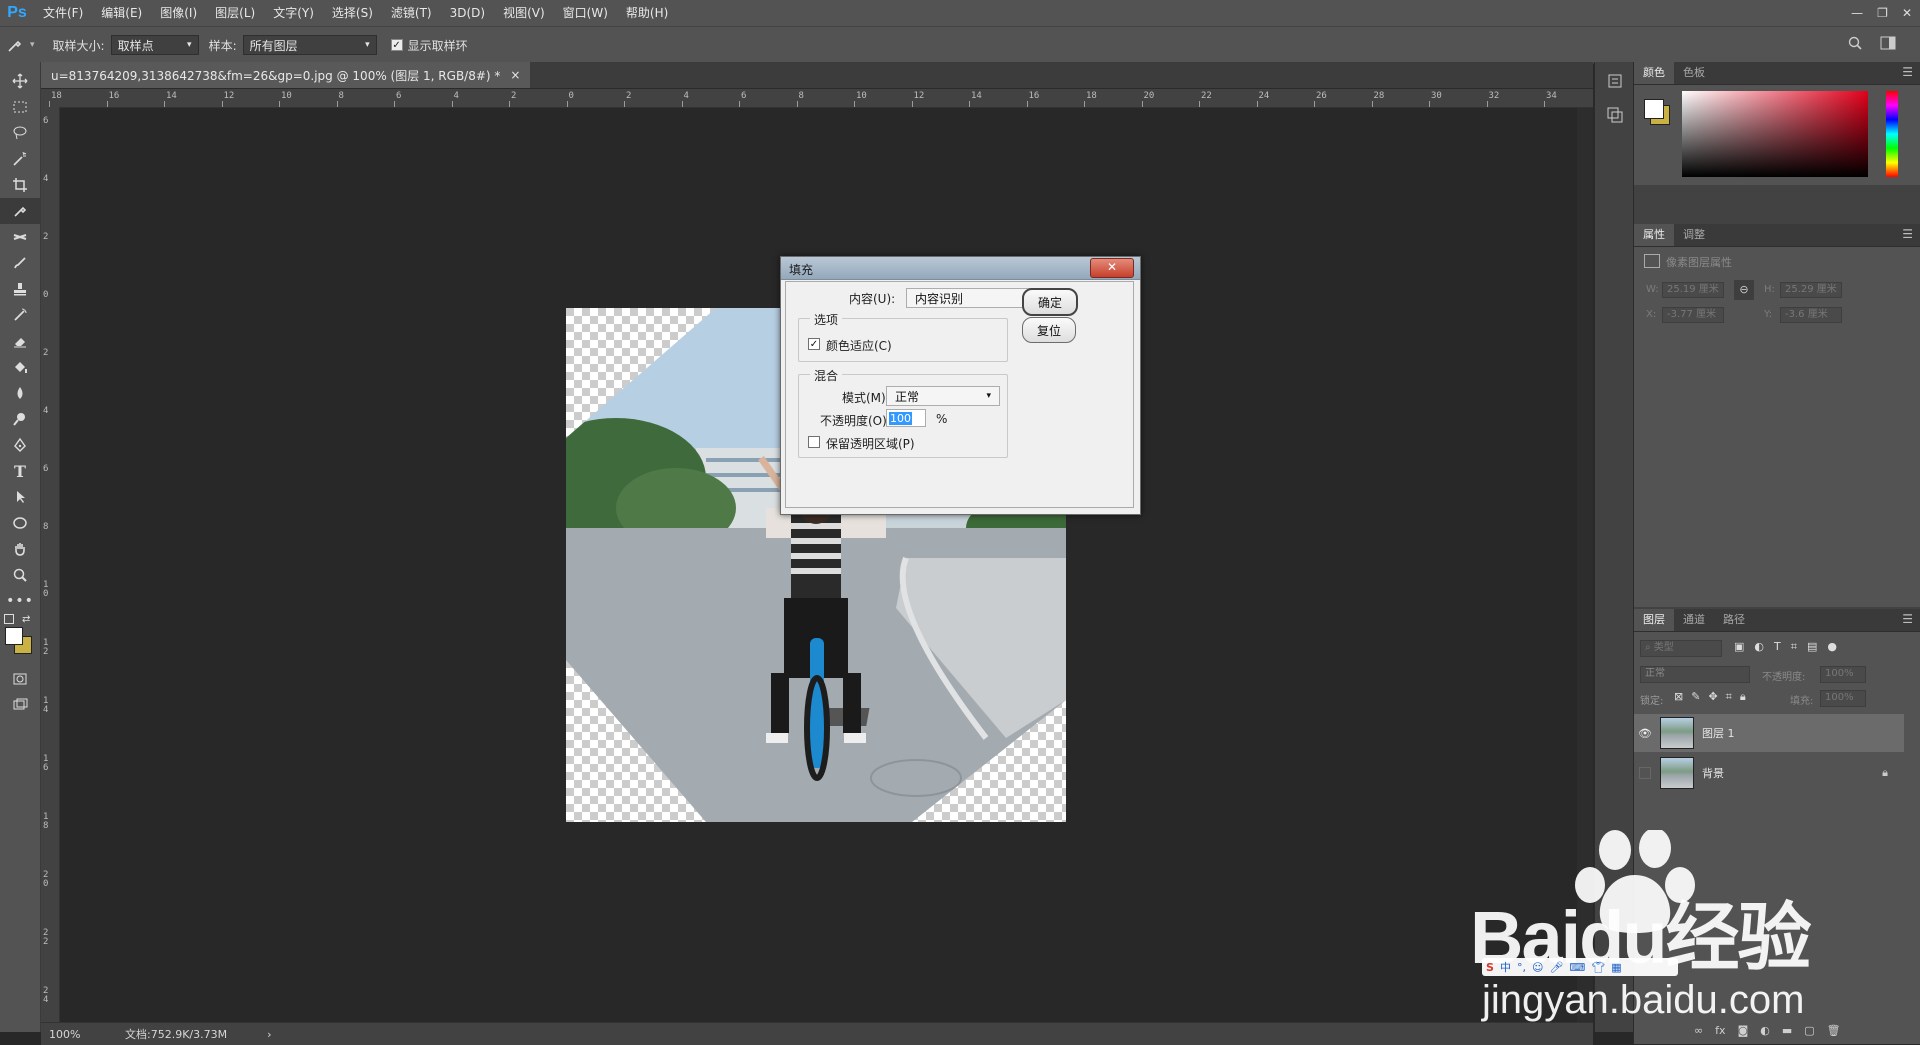 The height and width of the screenshot is (1045, 1920). I want to click on lock-artboard-icon: ⌗, so click(1729, 697).